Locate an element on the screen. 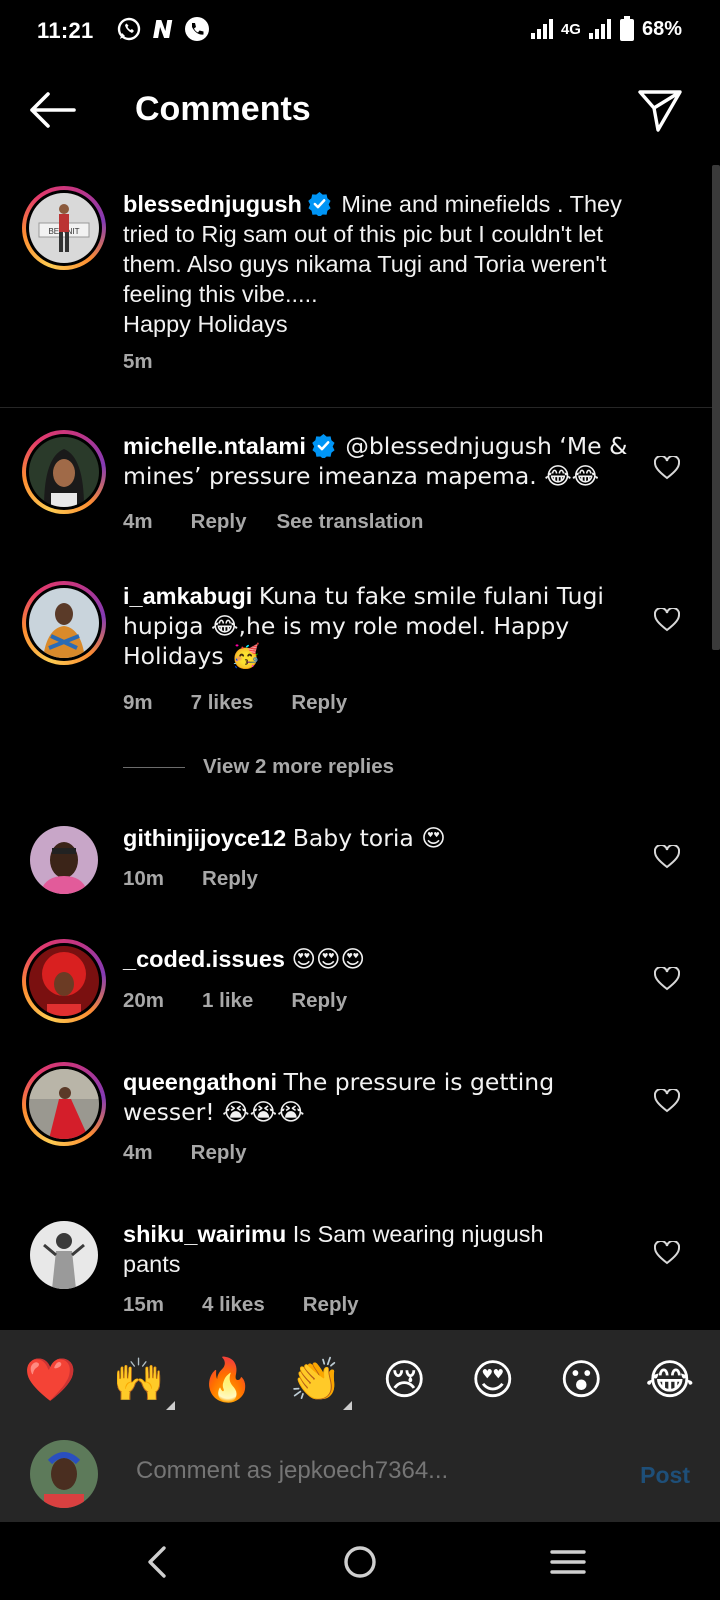 The height and width of the screenshot is (1600, 720). network-type: 4G is located at coordinates (570, 29).